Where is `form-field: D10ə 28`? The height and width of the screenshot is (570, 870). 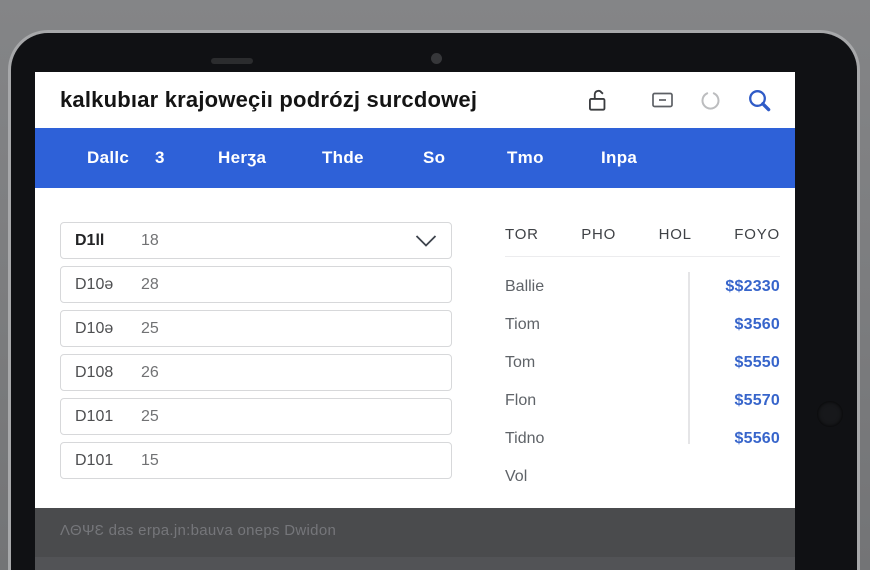
form-field: D10ə 28 is located at coordinates (256, 284).